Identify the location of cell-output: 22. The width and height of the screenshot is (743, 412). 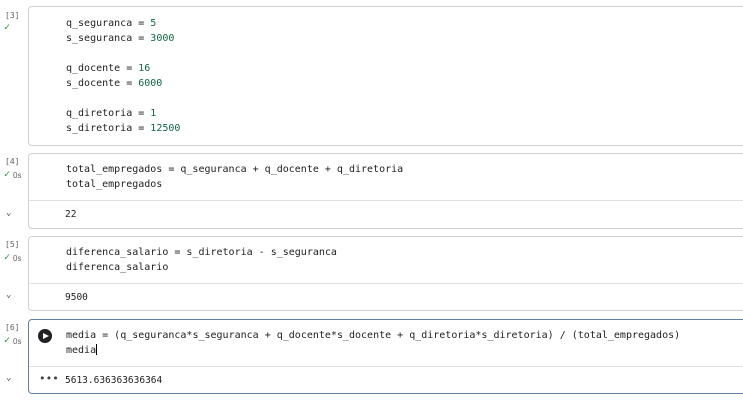
(71, 214).